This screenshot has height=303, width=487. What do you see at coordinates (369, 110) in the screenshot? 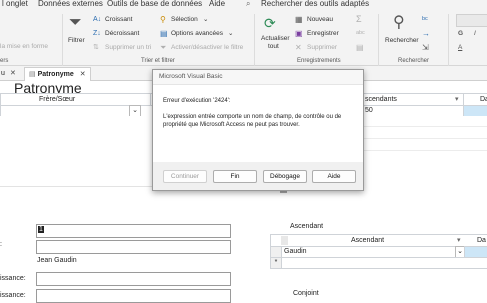
I see `ascendants-row-value: 50` at bounding box center [369, 110].